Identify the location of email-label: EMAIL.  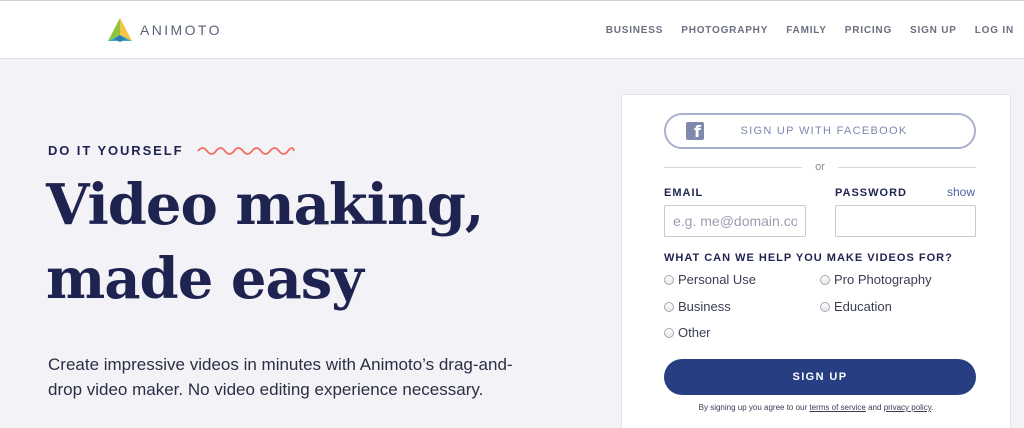
(684, 193).